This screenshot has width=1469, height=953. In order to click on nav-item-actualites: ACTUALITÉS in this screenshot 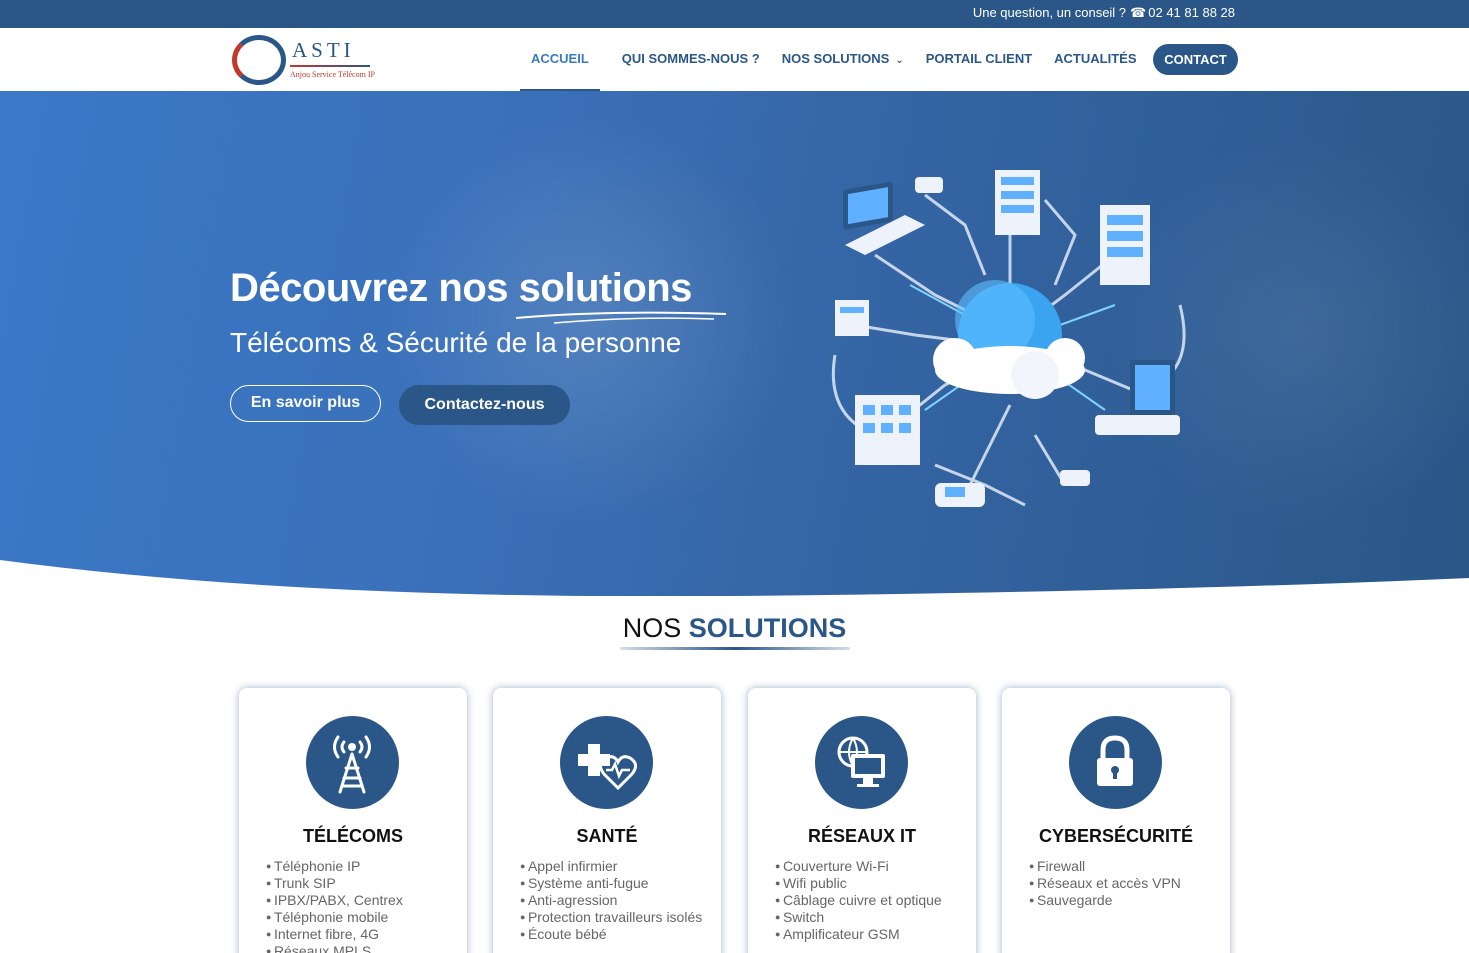, I will do `click(1095, 59)`.